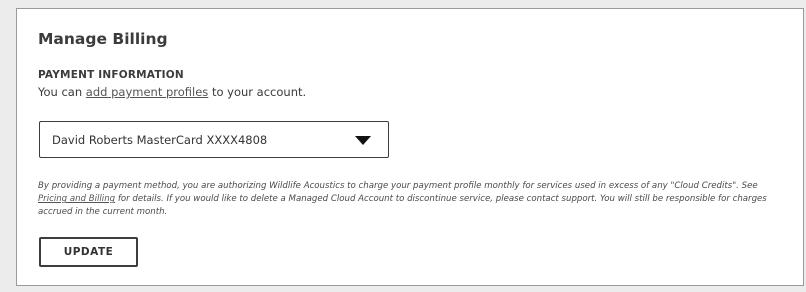 The width and height of the screenshot is (806, 292). What do you see at coordinates (103, 39) in the screenshot?
I see `page-title: Manage Billing` at bounding box center [103, 39].